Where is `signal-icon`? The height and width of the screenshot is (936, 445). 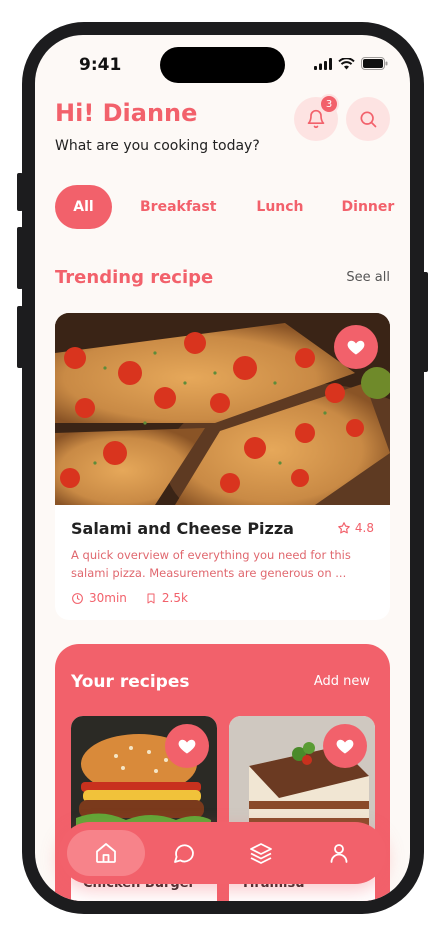
signal-icon is located at coordinates (323, 63).